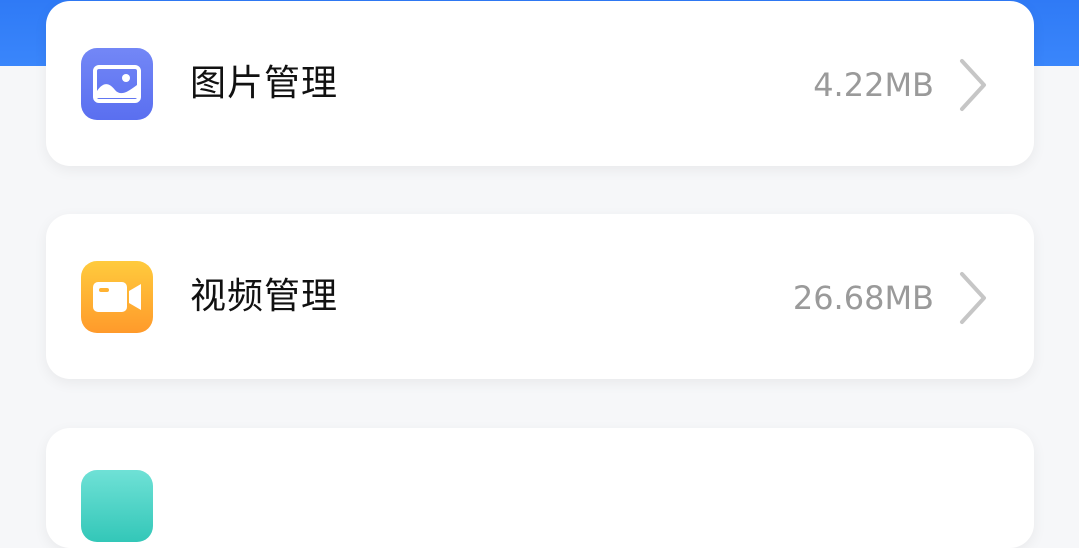 The image size is (1079, 548). What do you see at coordinates (863, 298) in the screenshot?
I see `item-size: 26.68MB` at bounding box center [863, 298].